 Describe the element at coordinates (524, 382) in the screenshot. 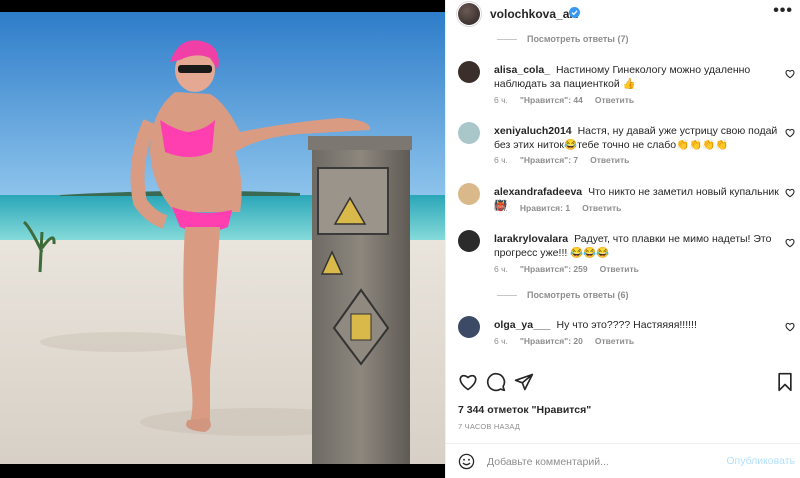

I see `share-paper-plane-icon` at that location.